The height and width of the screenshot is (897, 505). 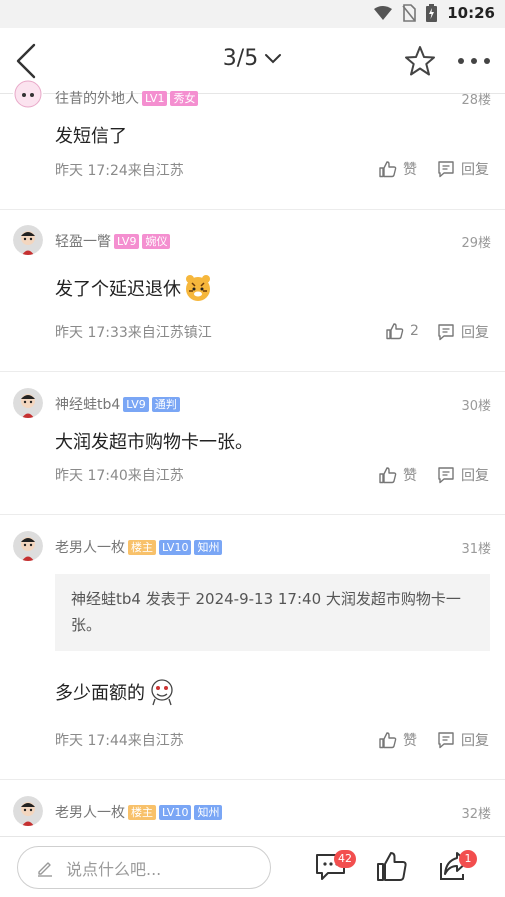 What do you see at coordinates (476, 100) in the screenshot?
I see `floor-number: 28楼` at bounding box center [476, 100].